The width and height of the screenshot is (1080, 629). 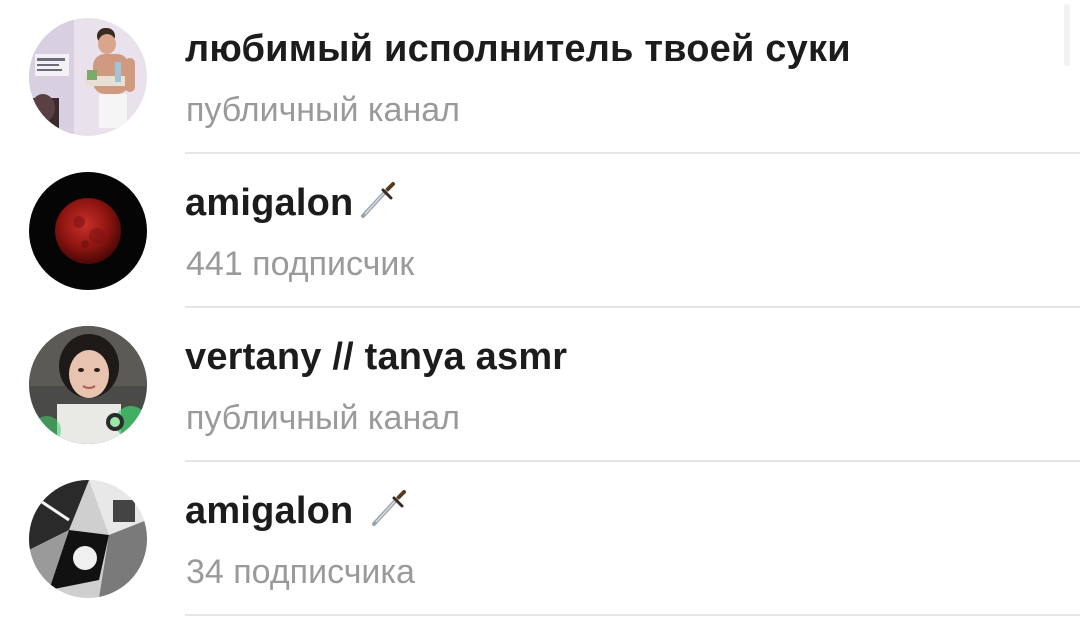 What do you see at coordinates (300, 264) in the screenshot?
I see `channel-subtitle: 441 подписчик` at bounding box center [300, 264].